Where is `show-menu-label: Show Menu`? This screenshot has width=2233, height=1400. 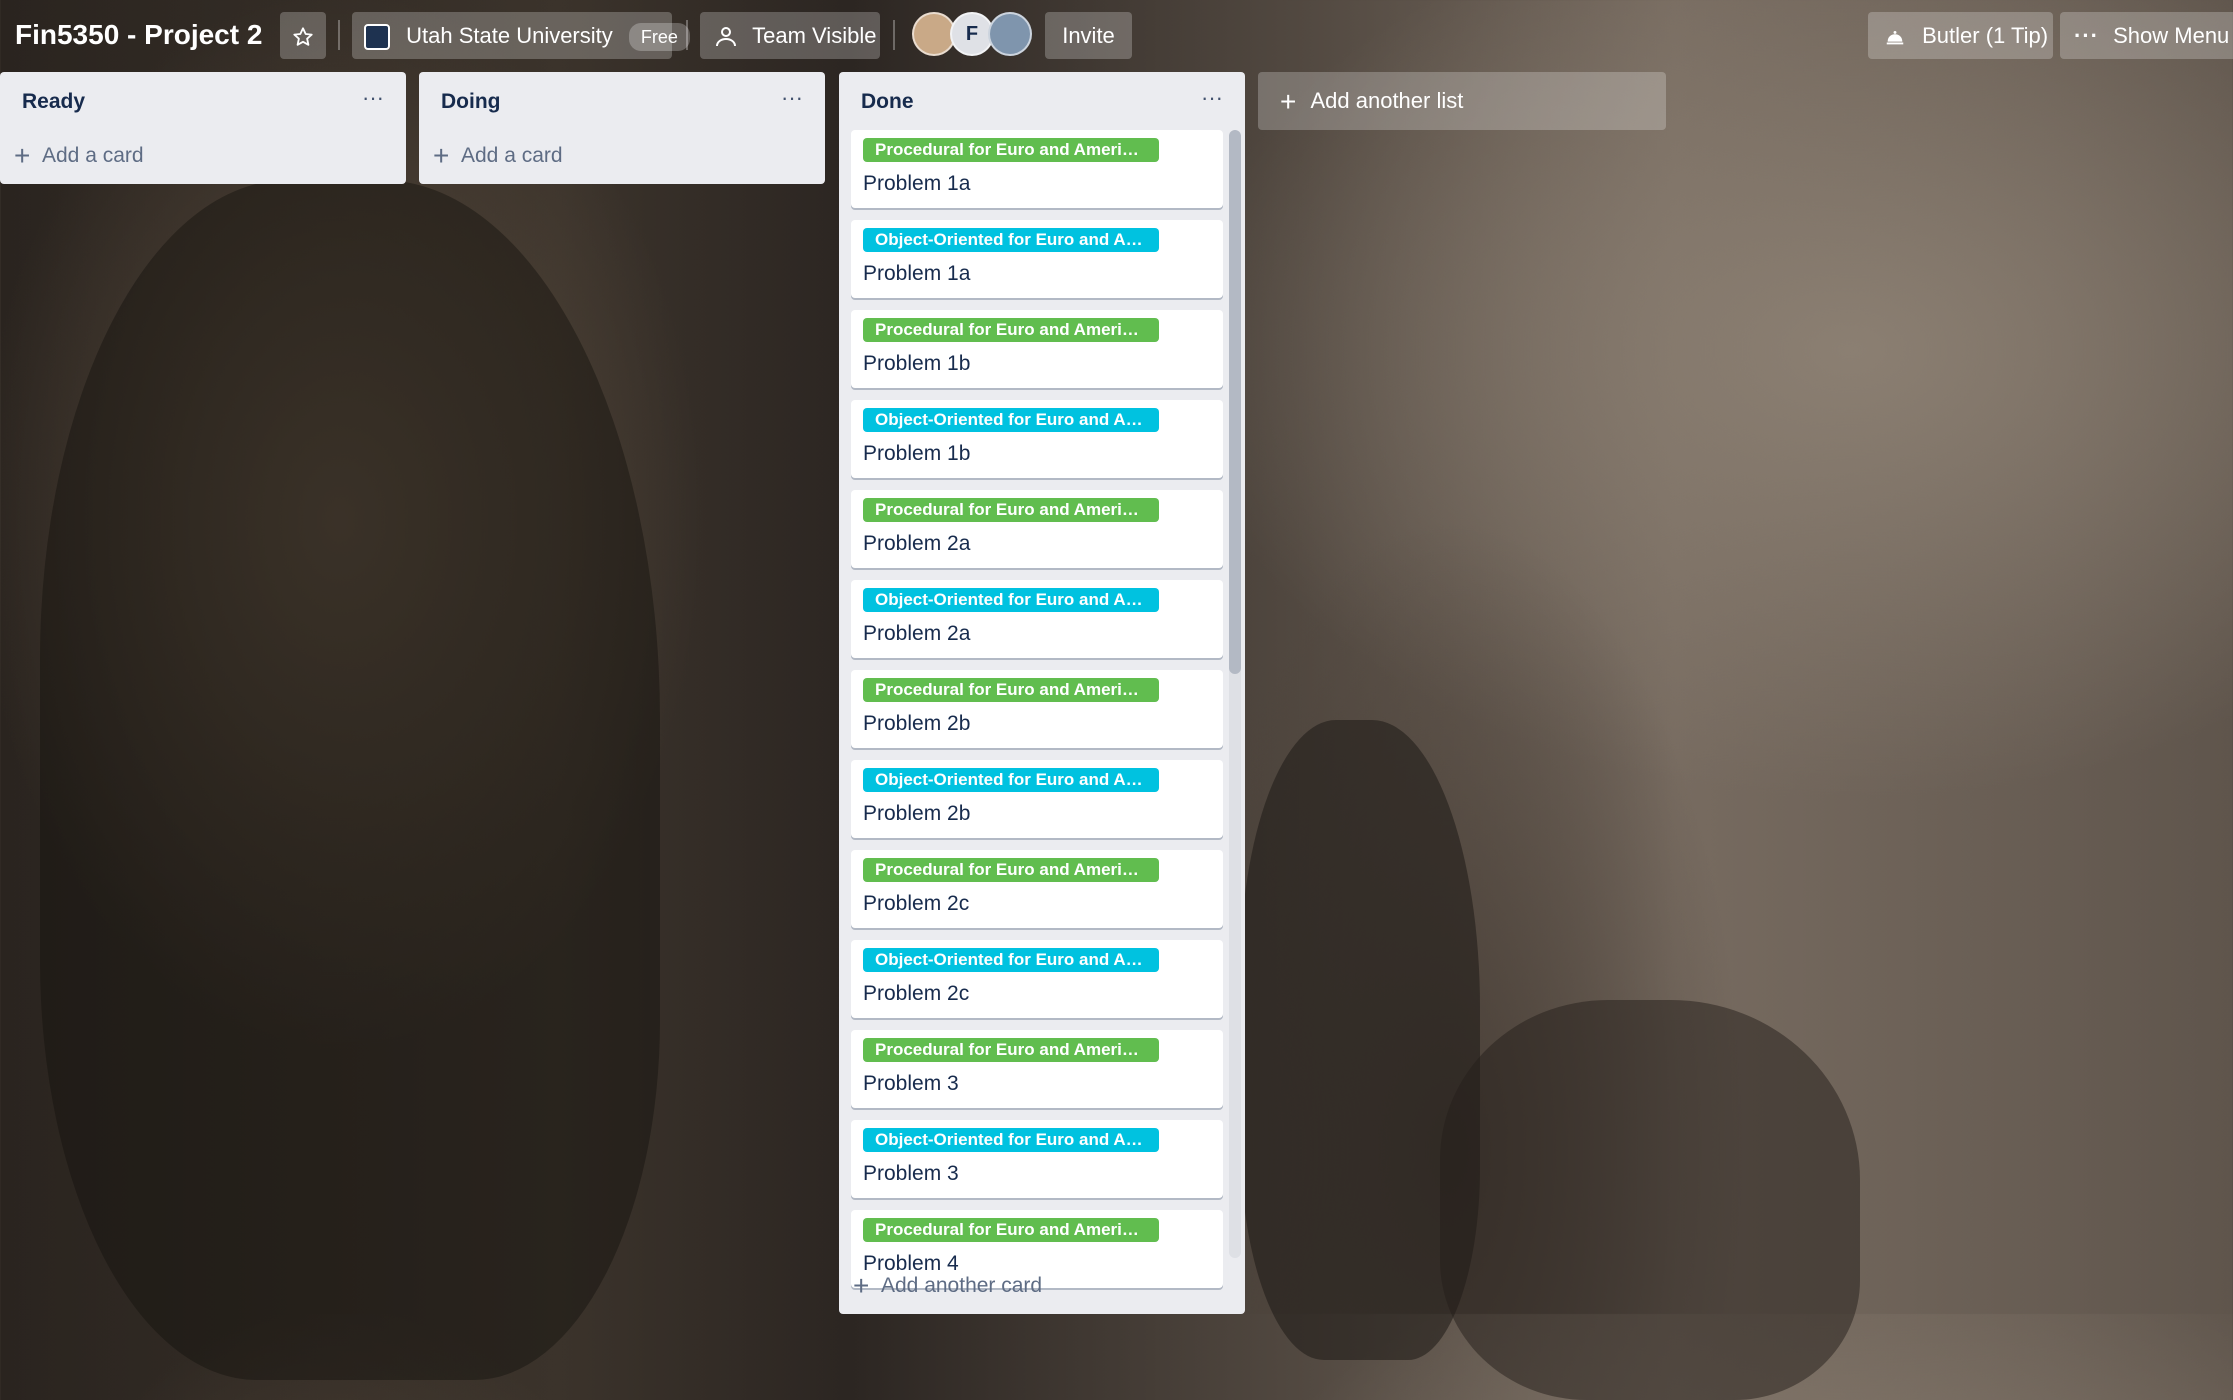 show-menu-label: Show Menu is located at coordinates (2171, 35).